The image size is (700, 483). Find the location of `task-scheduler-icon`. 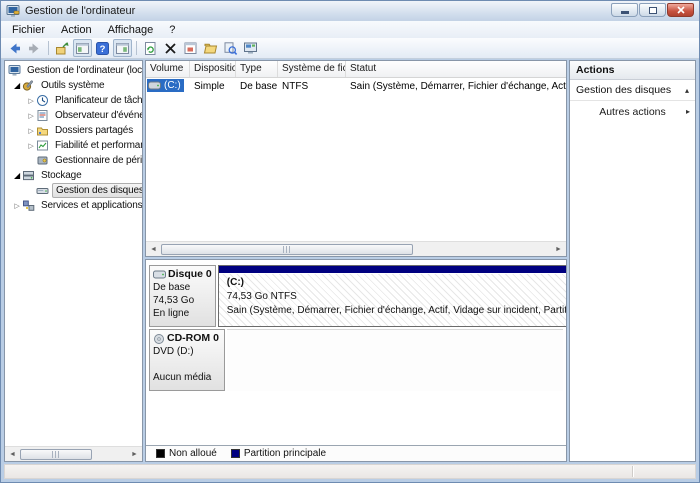

task-scheduler-icon is located at coordinates (42, 100).